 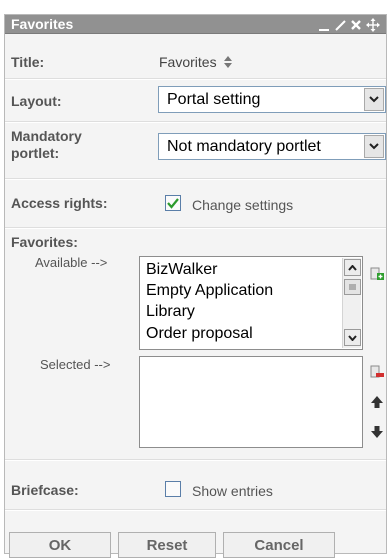 What do you see at coordinates (228, 62) in the screenshot?
I see `sort-icon` at bounding box center [228, 62].